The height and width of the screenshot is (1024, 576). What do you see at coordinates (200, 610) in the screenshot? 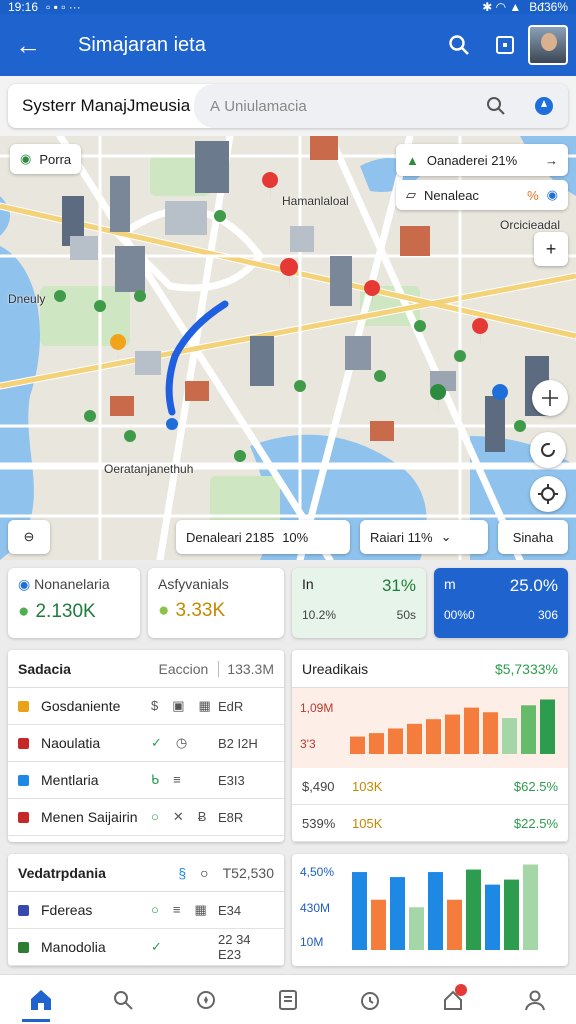
I see `stat-card-2-value: 3.33K` at bounding box center [200, 610].